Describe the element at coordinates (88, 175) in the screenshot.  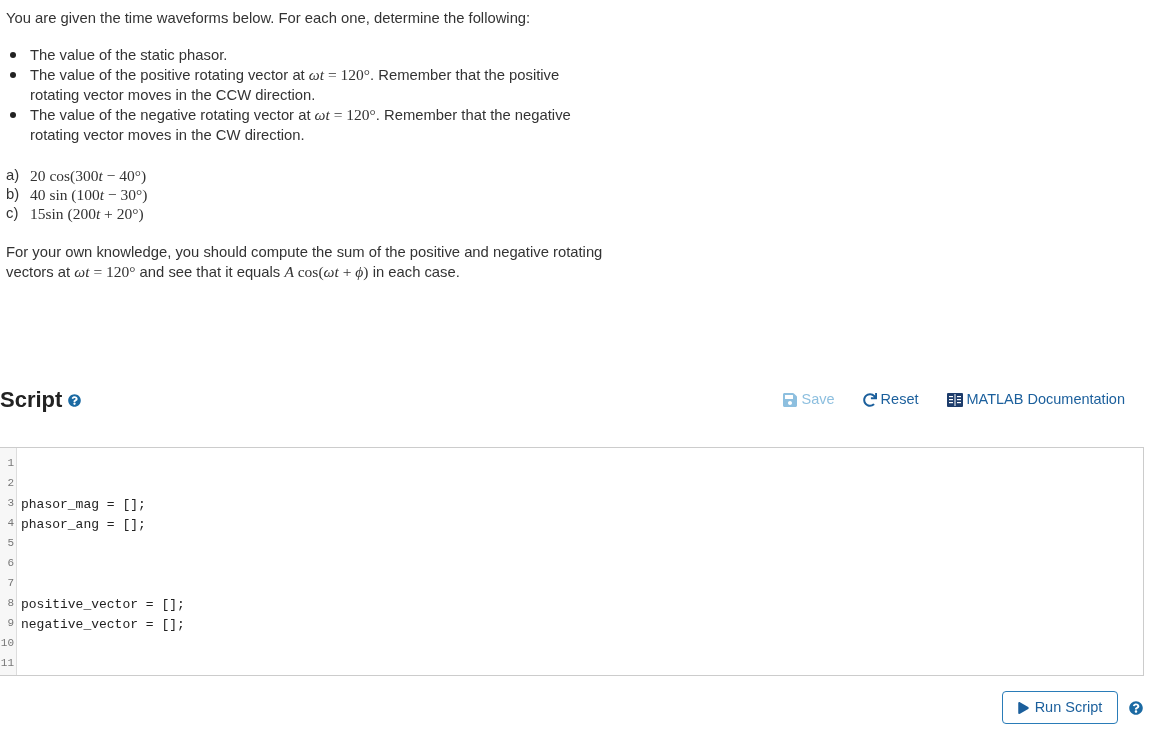
I see `waveform-formula: 20 cos(300t − 40°)` at that location.